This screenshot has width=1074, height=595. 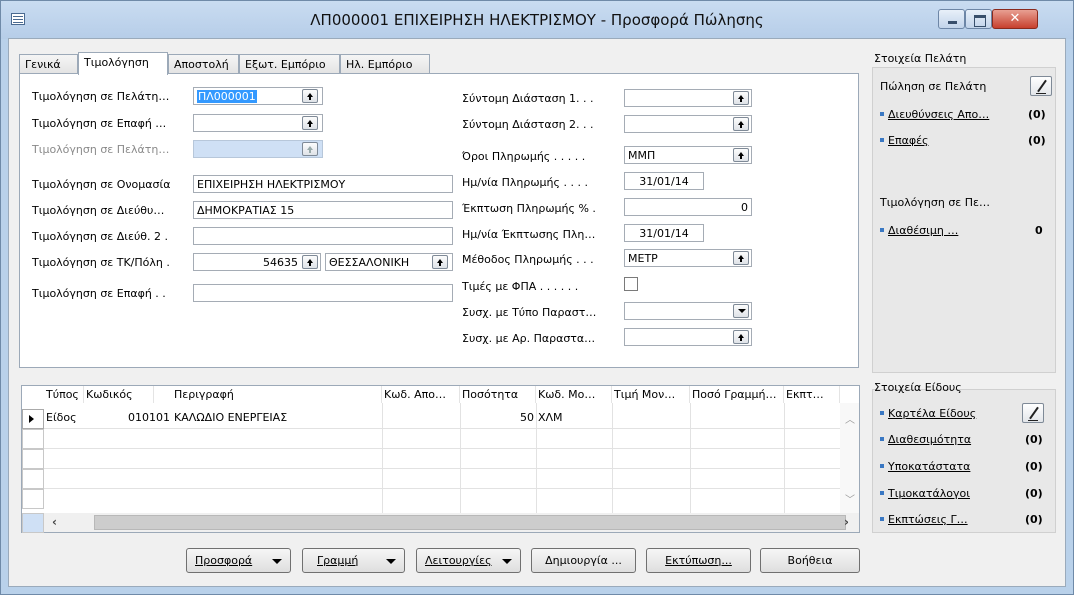 I want to click on price-lists-link: Τιμοκατάλογοι, so click(x=925, y=493).